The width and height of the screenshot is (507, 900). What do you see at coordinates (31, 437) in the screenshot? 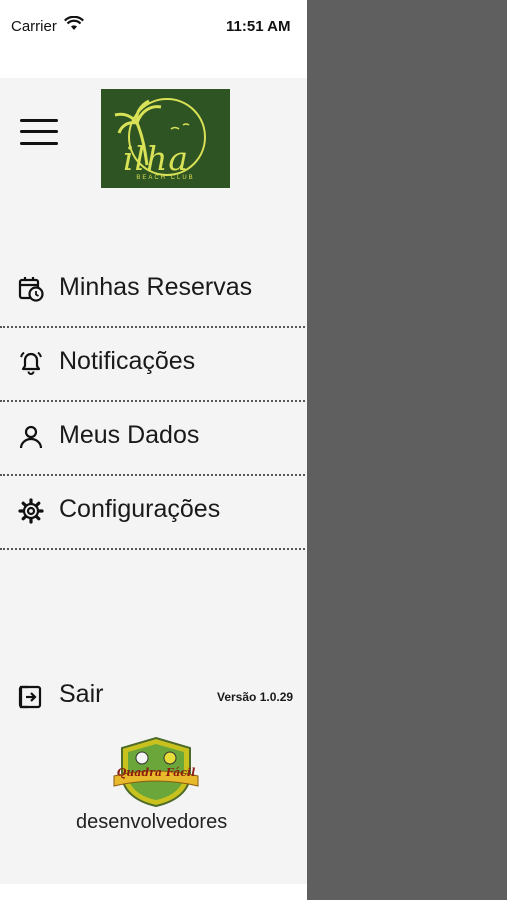
I see `user-icon` at bounding box center [31, 437].